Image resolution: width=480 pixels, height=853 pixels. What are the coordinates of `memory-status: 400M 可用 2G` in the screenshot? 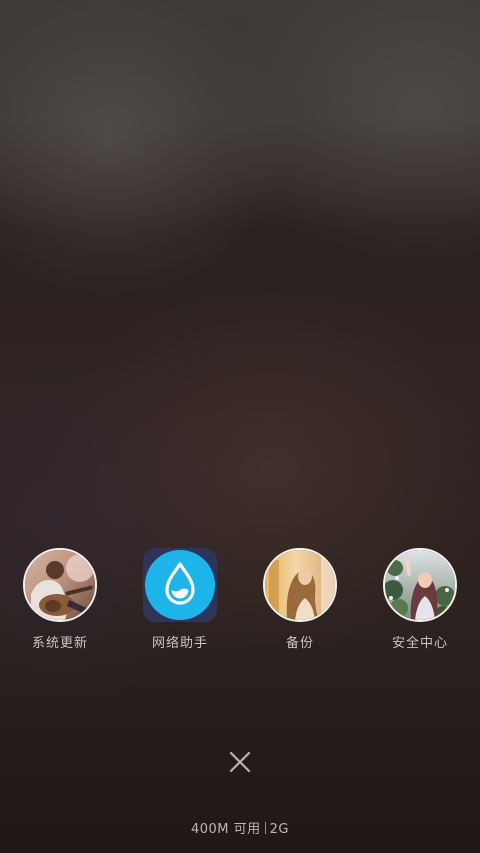 It's located at (240, 827).